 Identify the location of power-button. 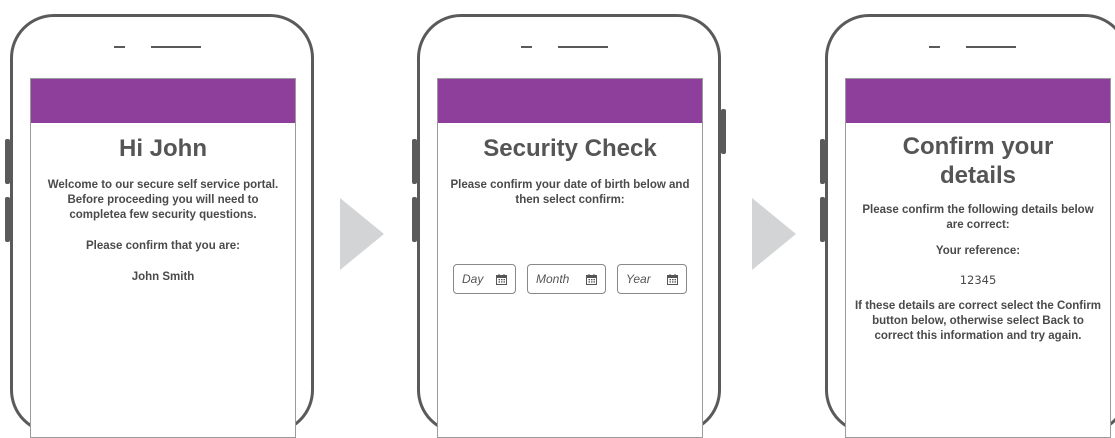
(723, 131).